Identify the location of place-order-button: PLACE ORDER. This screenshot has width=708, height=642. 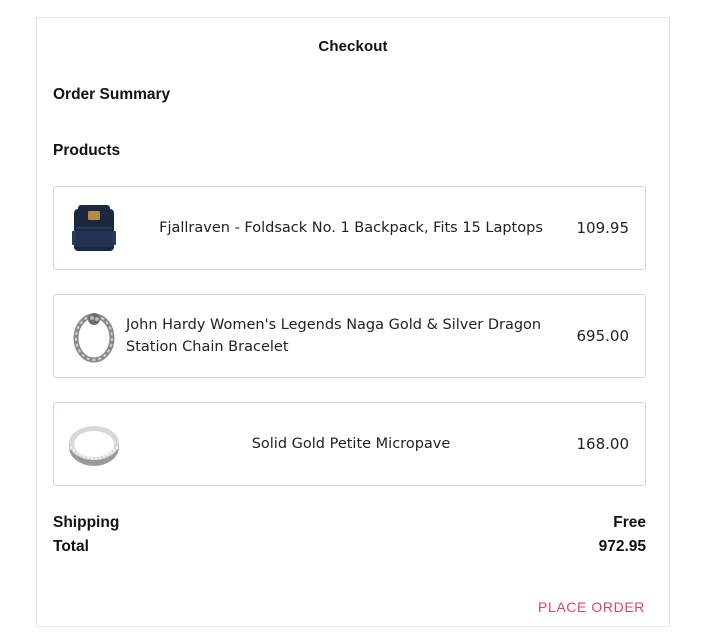
(591, 607).